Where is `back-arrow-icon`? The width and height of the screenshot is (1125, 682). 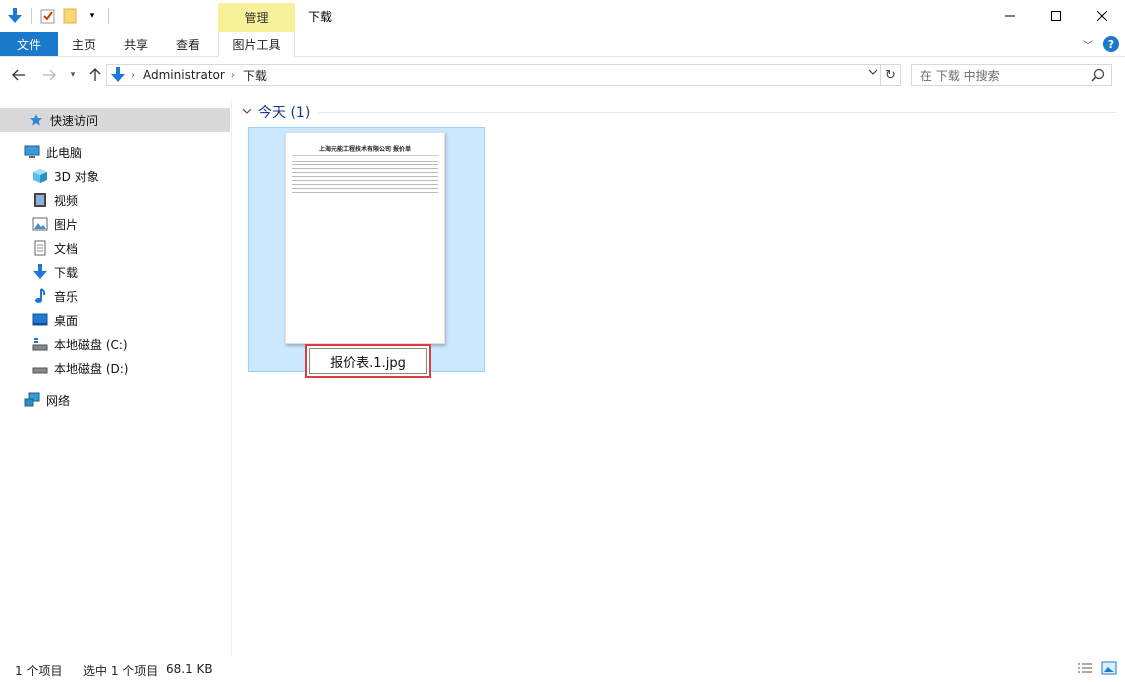
back-arrow-icon is located at coordinates (18, 75).